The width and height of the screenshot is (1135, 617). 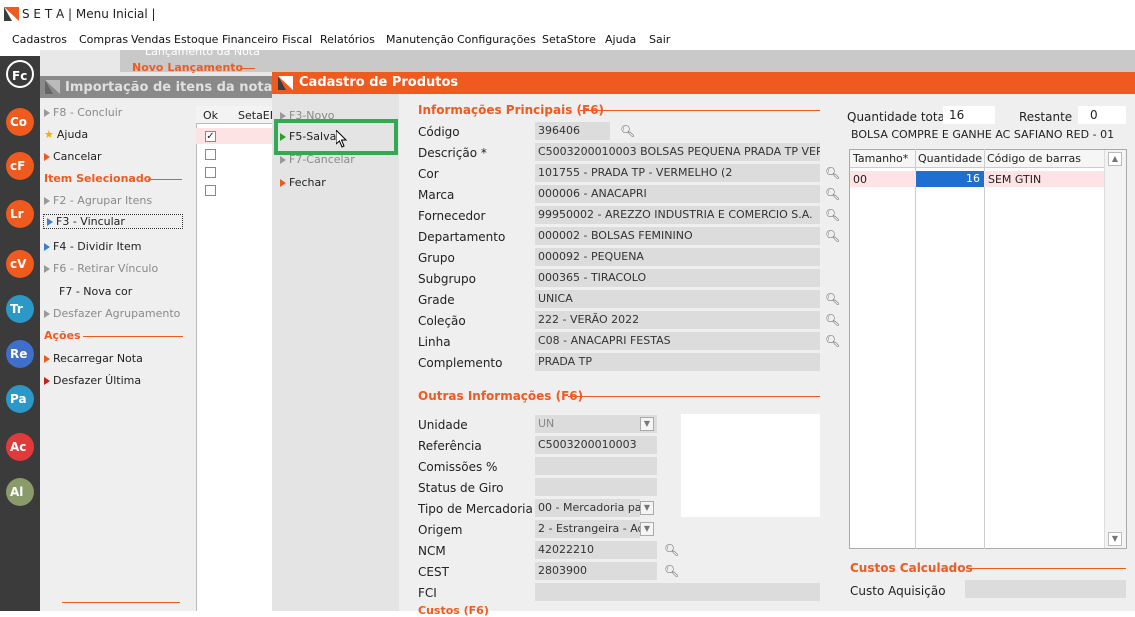 What do you see at coordinates (20, 214) in the screenshot?
I see `rail-button-4: Lr` at bounding box center [20, 214].